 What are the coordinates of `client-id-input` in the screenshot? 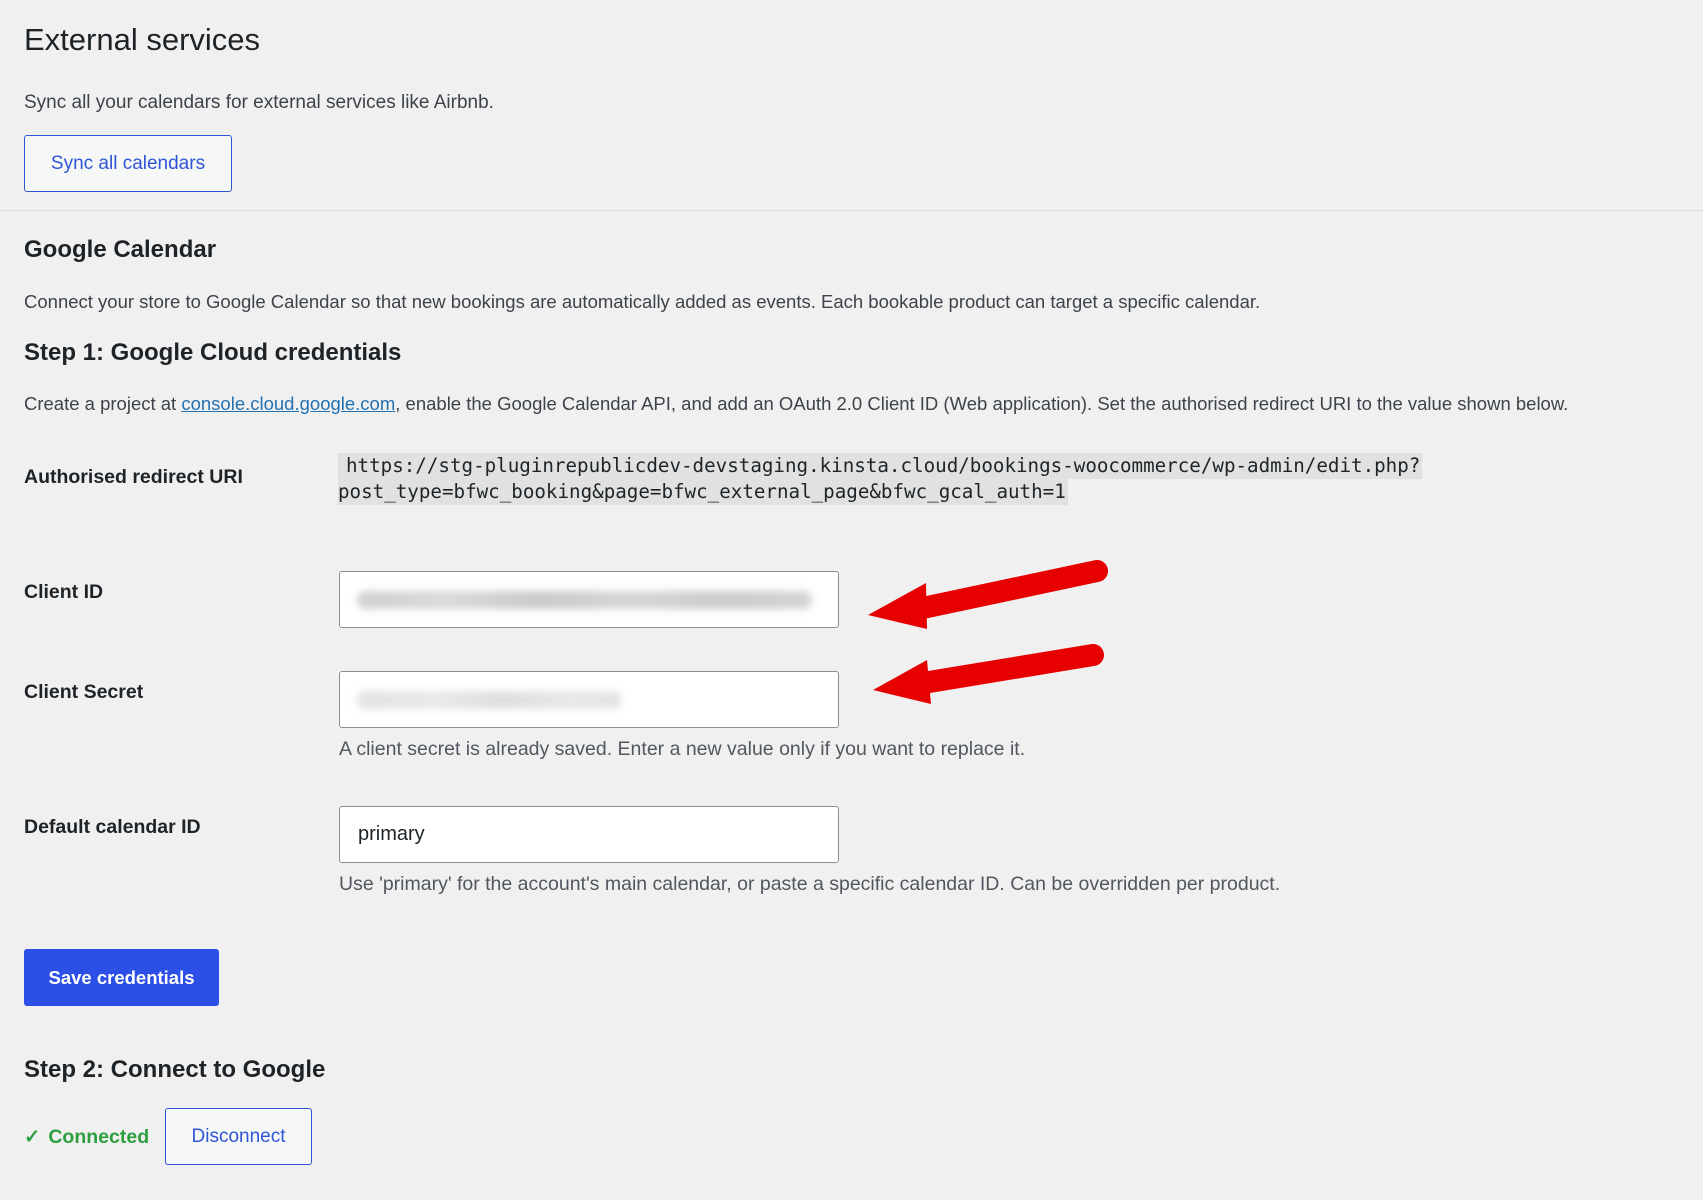 It's located at (589, 599).